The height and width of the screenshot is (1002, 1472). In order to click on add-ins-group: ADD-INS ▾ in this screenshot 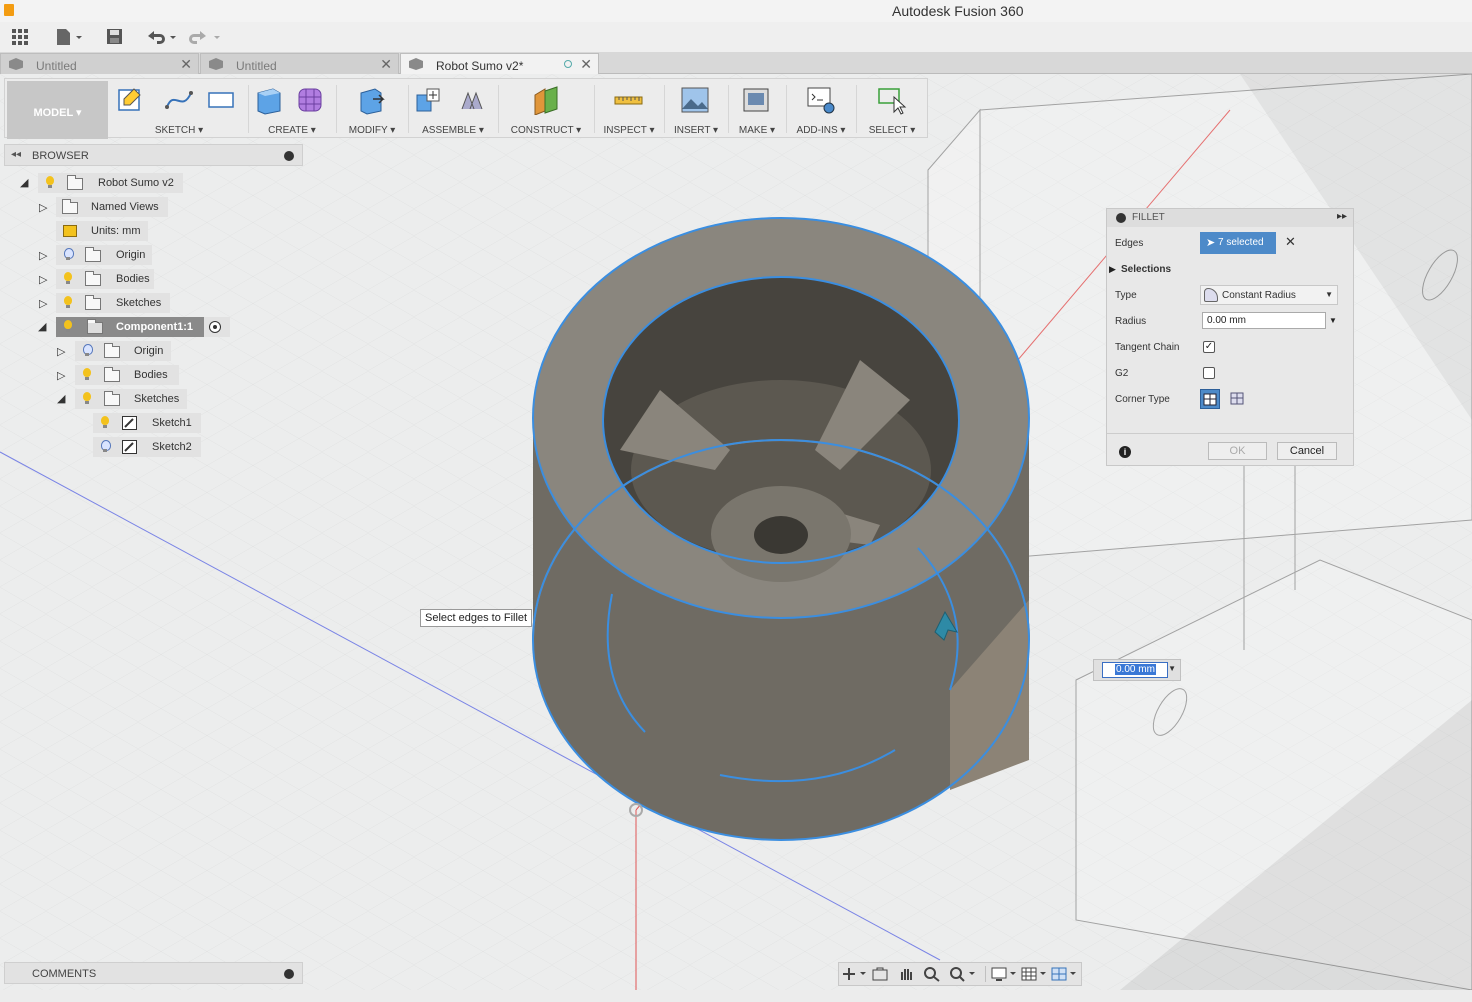, I will do `click(821, 110)`.